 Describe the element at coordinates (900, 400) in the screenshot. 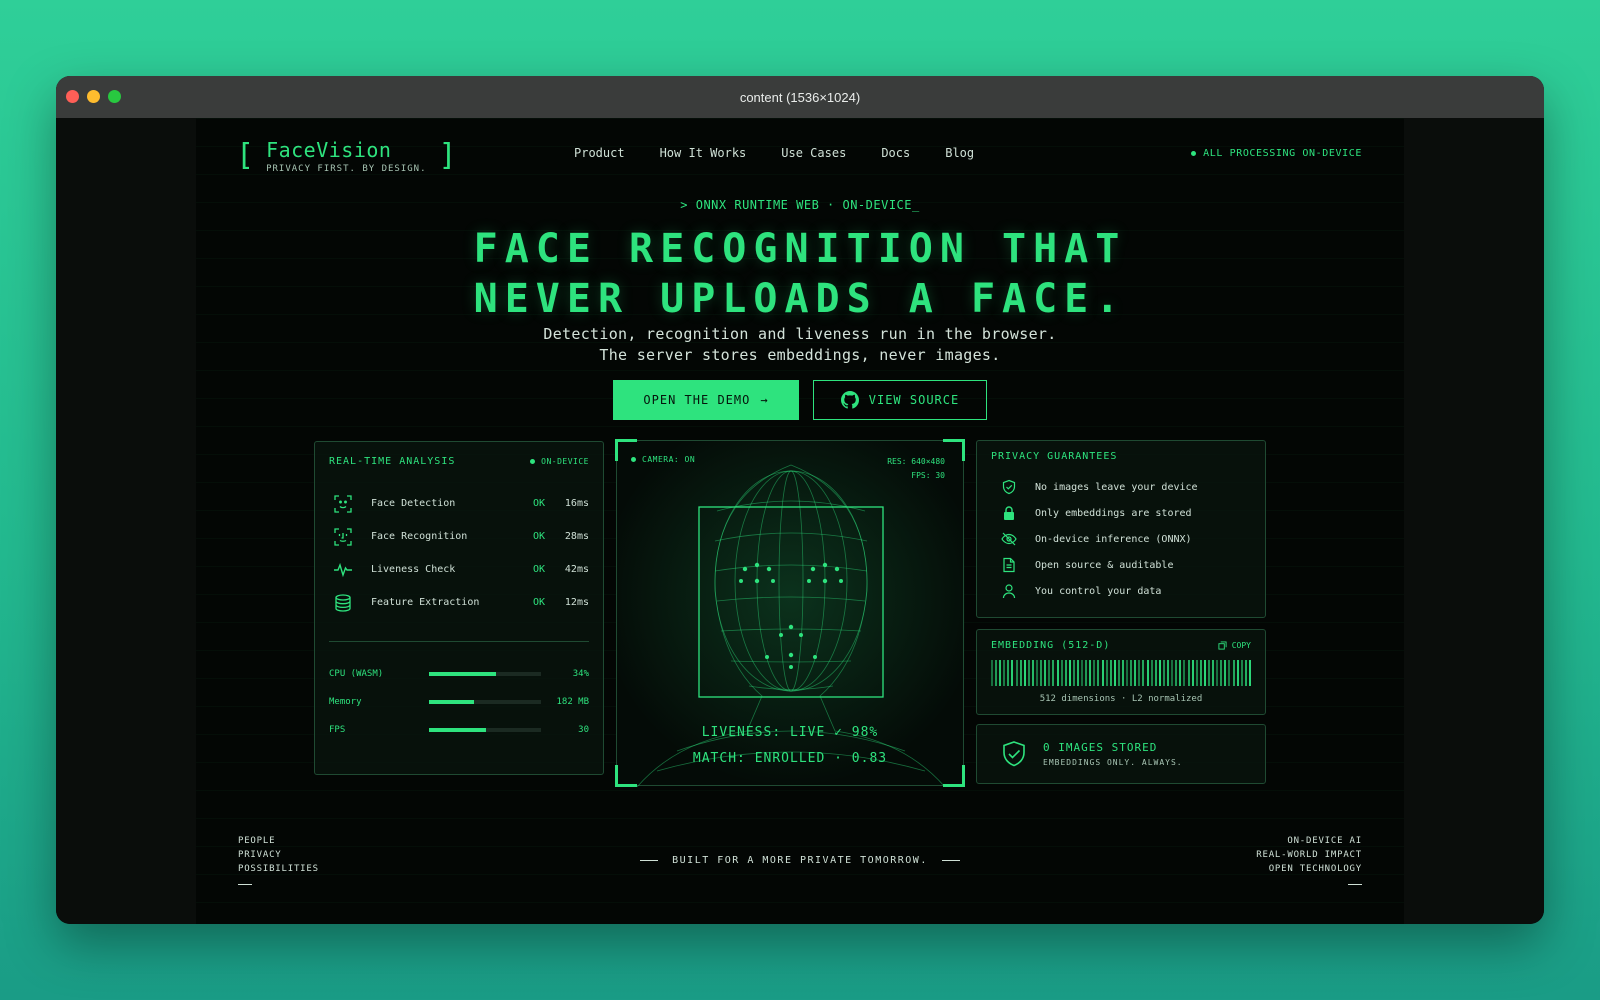

I see `view-source-button: VIEW SOURCE` at that location.